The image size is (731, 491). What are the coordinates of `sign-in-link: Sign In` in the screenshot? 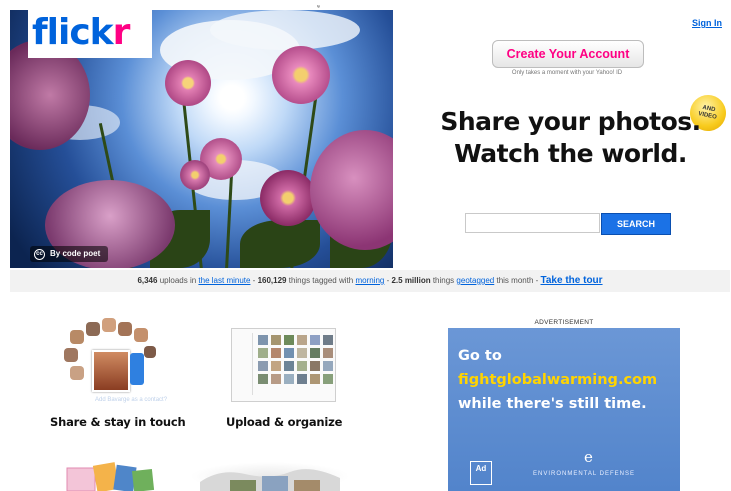 It's located at (707, 23).